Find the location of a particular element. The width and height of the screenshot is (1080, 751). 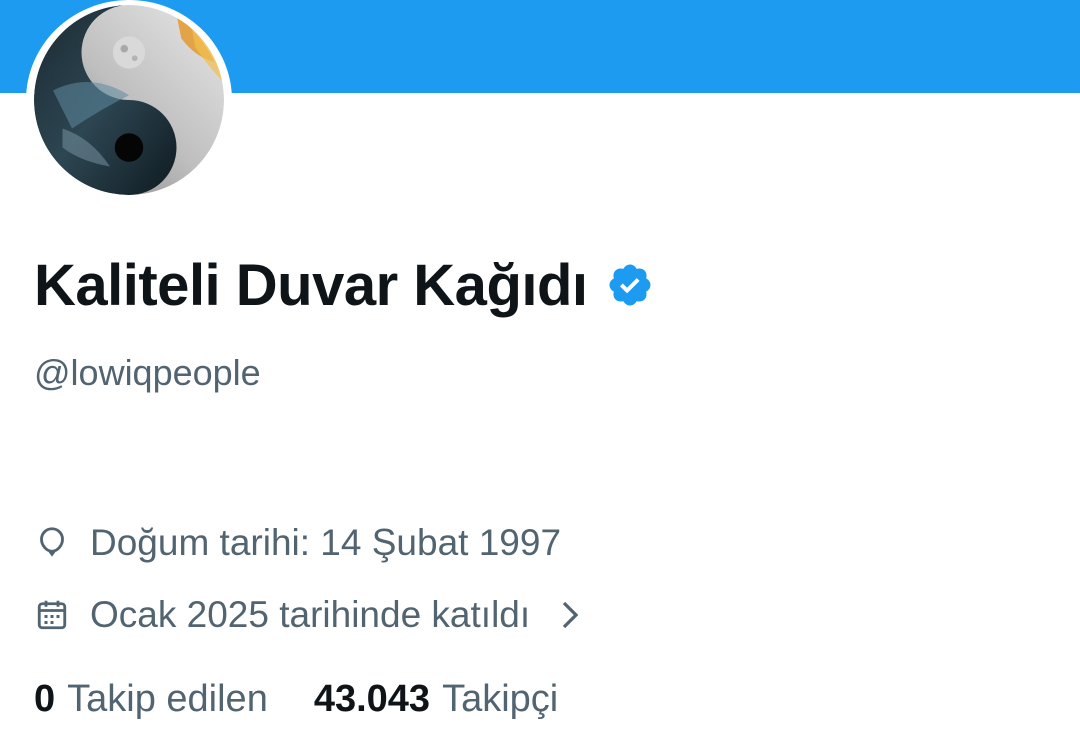

followers-link: 43.043 Takipçi is located at coordinates (436, 699).